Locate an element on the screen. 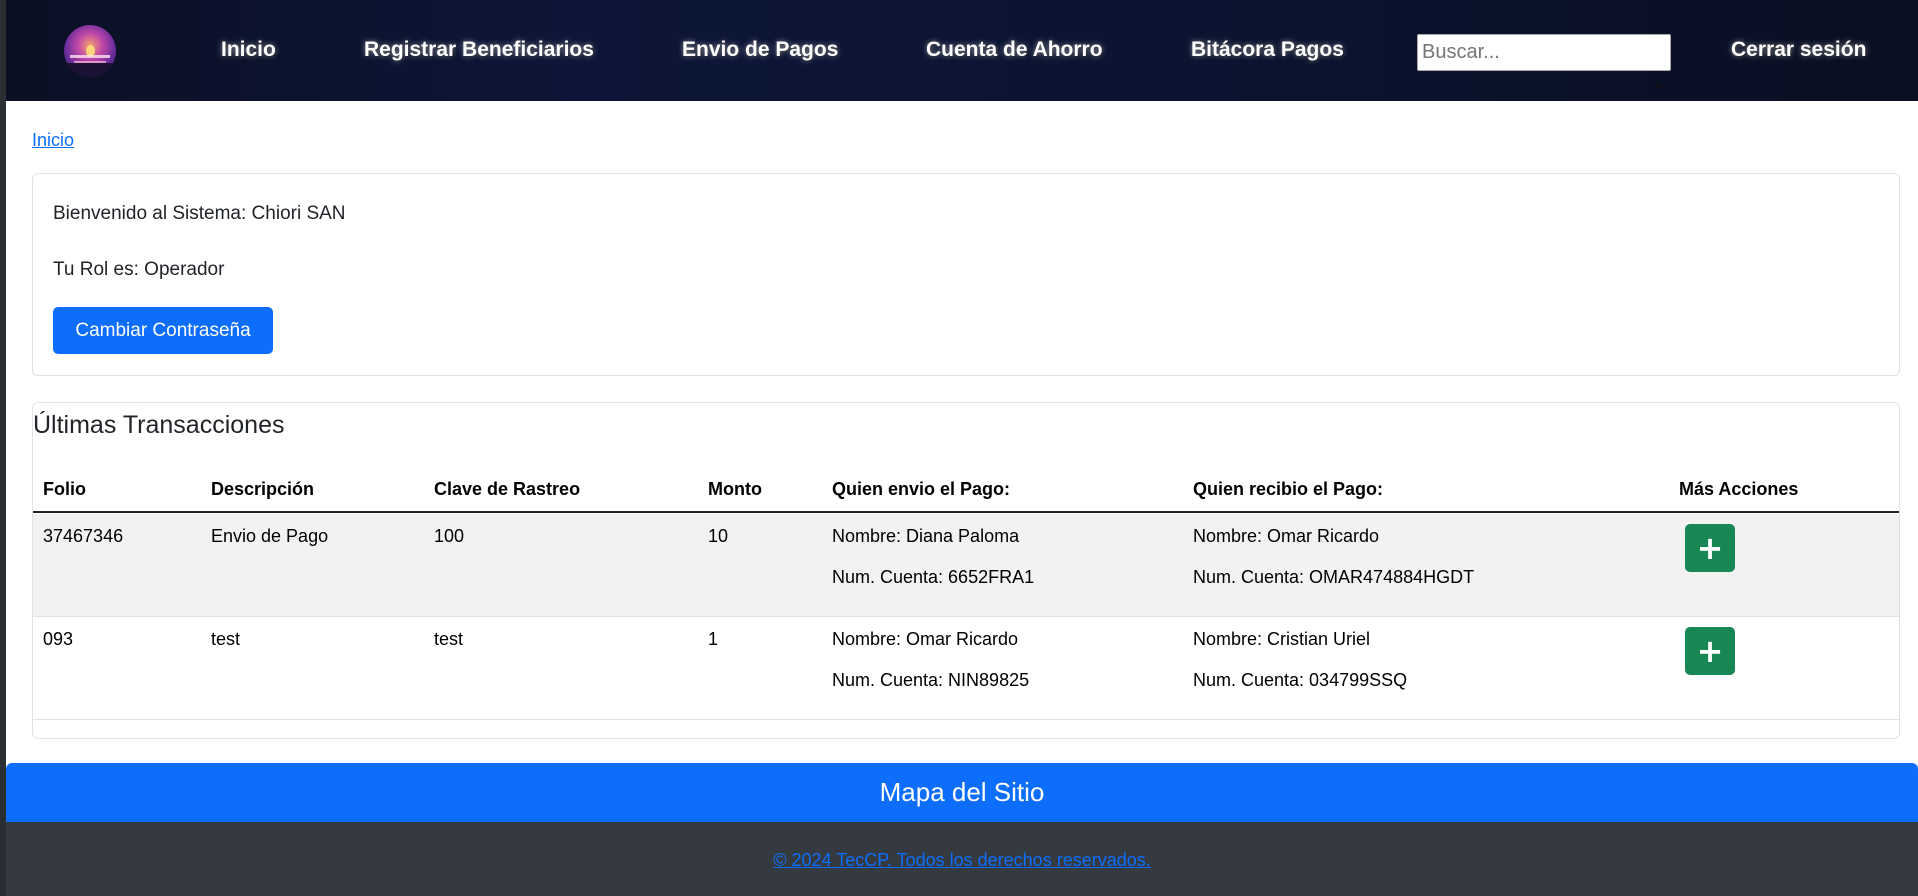 The height and width of the screenshot is (896, 1918). cell-monto: 10 is located at coordinates (718, 536).